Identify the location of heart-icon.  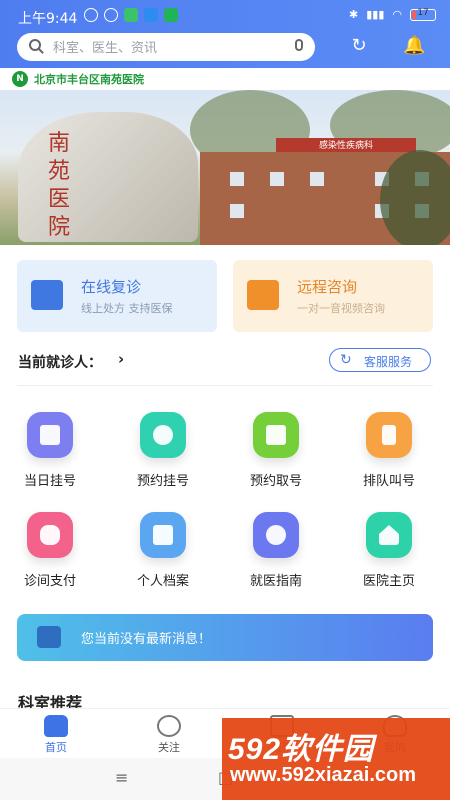
(169, 726).